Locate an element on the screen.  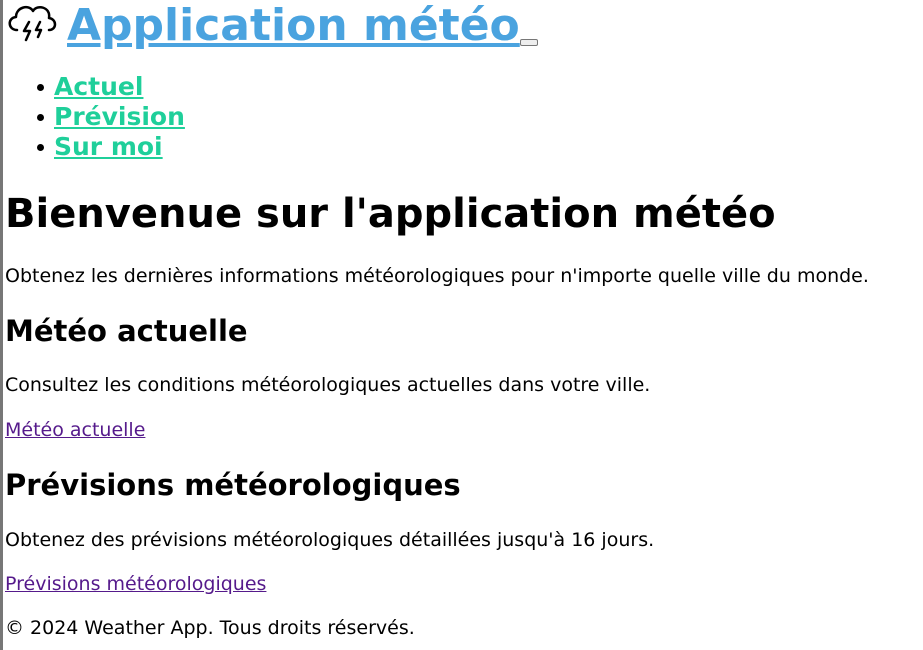
nav-item-sur-moi: Sur moi is located at coordinates (94, 145).